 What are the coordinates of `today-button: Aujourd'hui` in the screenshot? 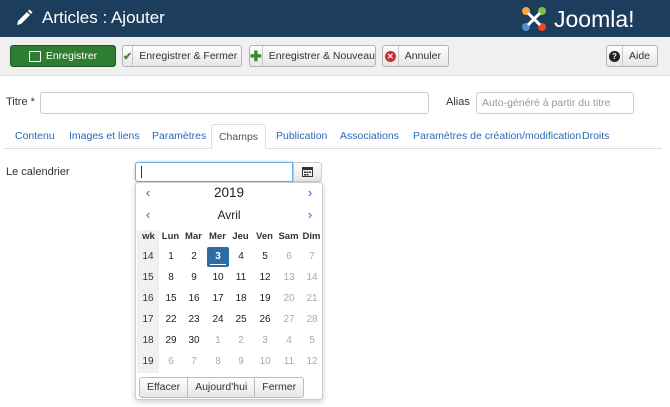 It's located at (221, 387).